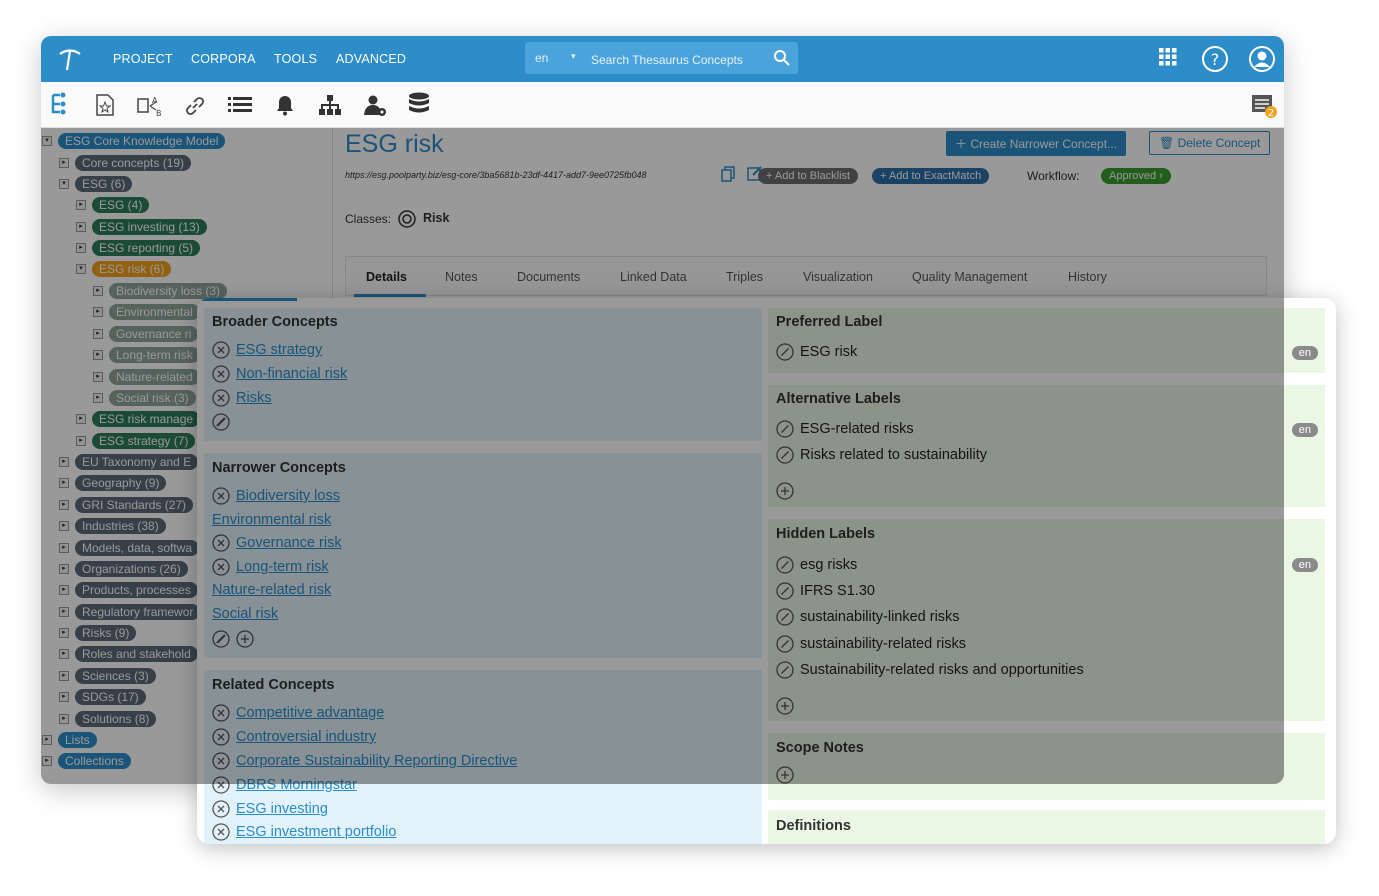 The width and height of the screenshot is (1379, 896). Describe the element at coordinates (141, 226) in the screenshot. I see `tree-node: ▸ ESG investing (13)` at that location.